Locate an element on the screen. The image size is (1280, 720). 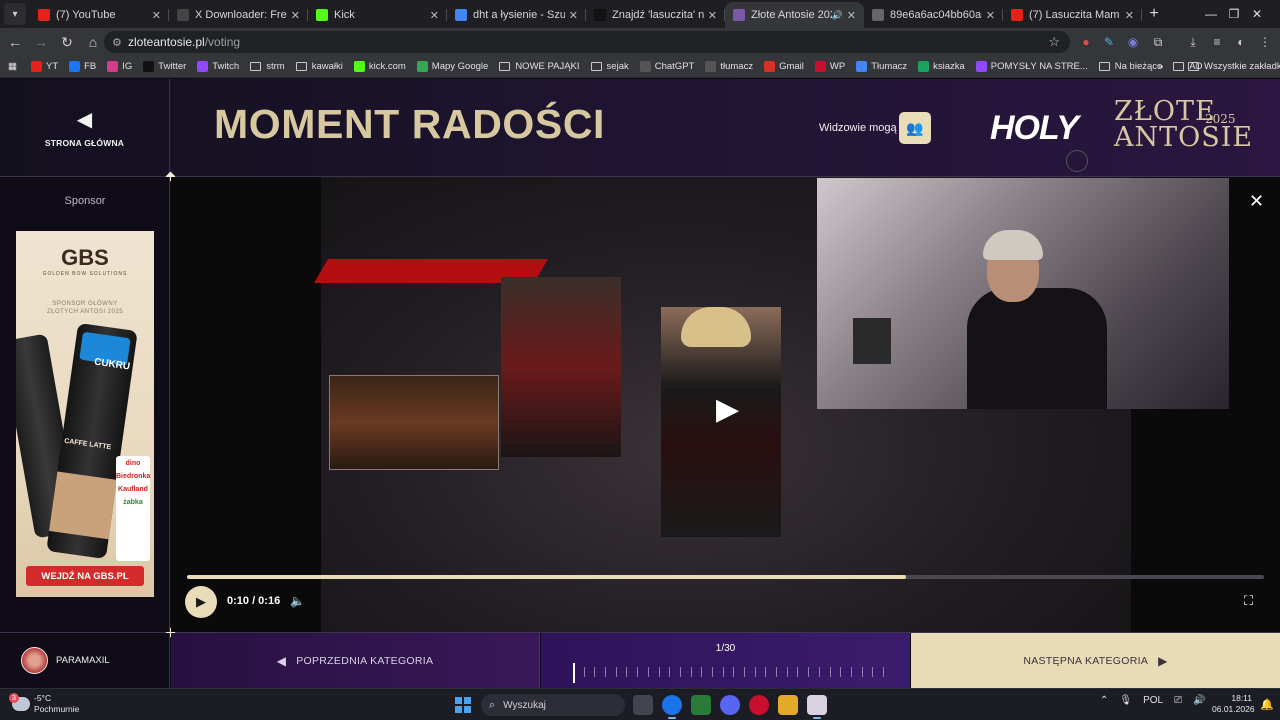
language-indicator: POL is located at coordinates (1153, 700).